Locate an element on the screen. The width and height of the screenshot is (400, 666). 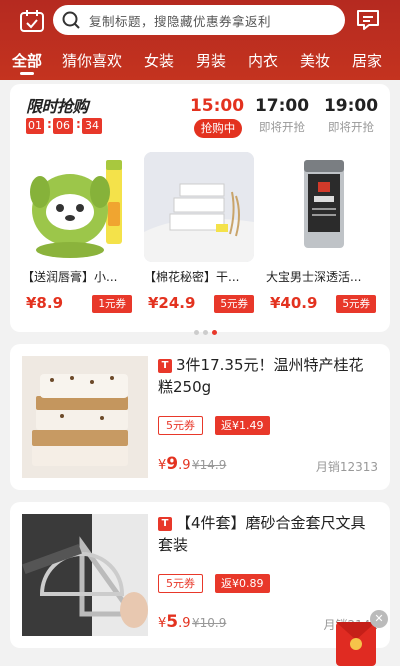
app-header: 复制标题，搜隐藏优惠券拿返利 全部 猜你喜欢 女装 男装 内衣 美妆 居家 is located at coordinates (200, 40).